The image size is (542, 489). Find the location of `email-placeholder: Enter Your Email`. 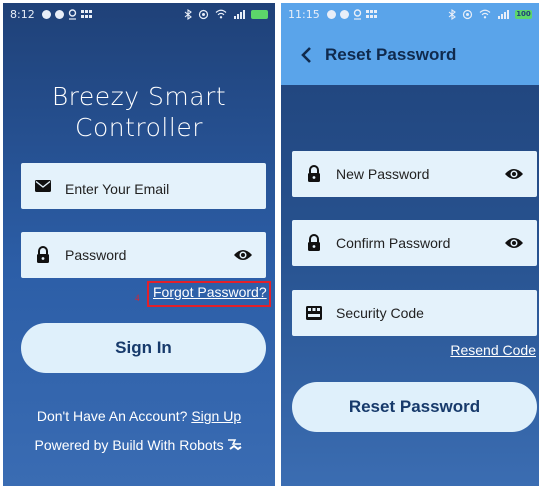

email-placeholder: Enter Your Email is located at coordinates (117, 189).